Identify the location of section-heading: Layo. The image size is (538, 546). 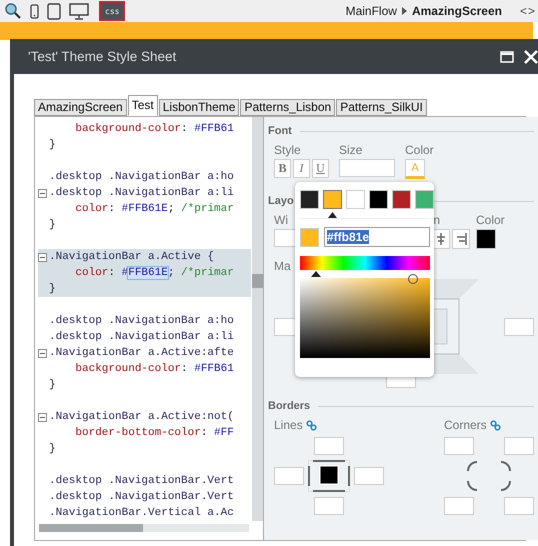
(281, 201).